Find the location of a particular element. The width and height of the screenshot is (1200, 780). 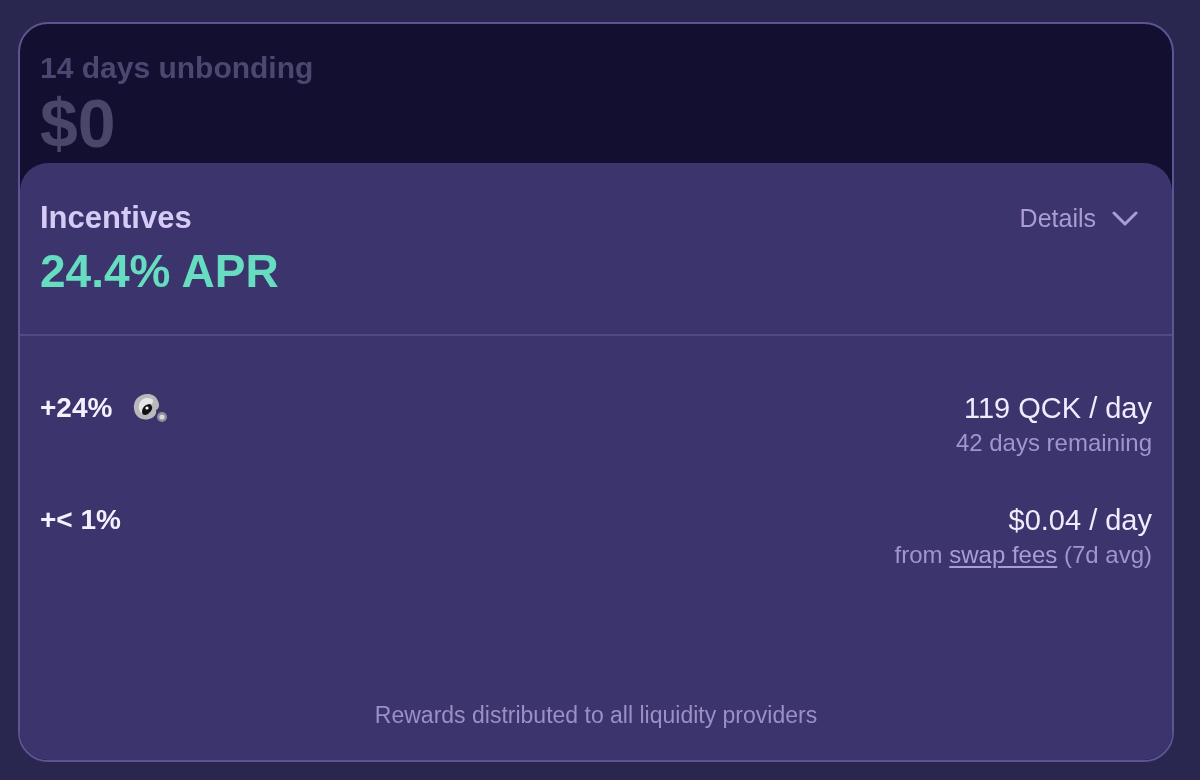

amount-value: $0 is located at coordinates (78, 123).